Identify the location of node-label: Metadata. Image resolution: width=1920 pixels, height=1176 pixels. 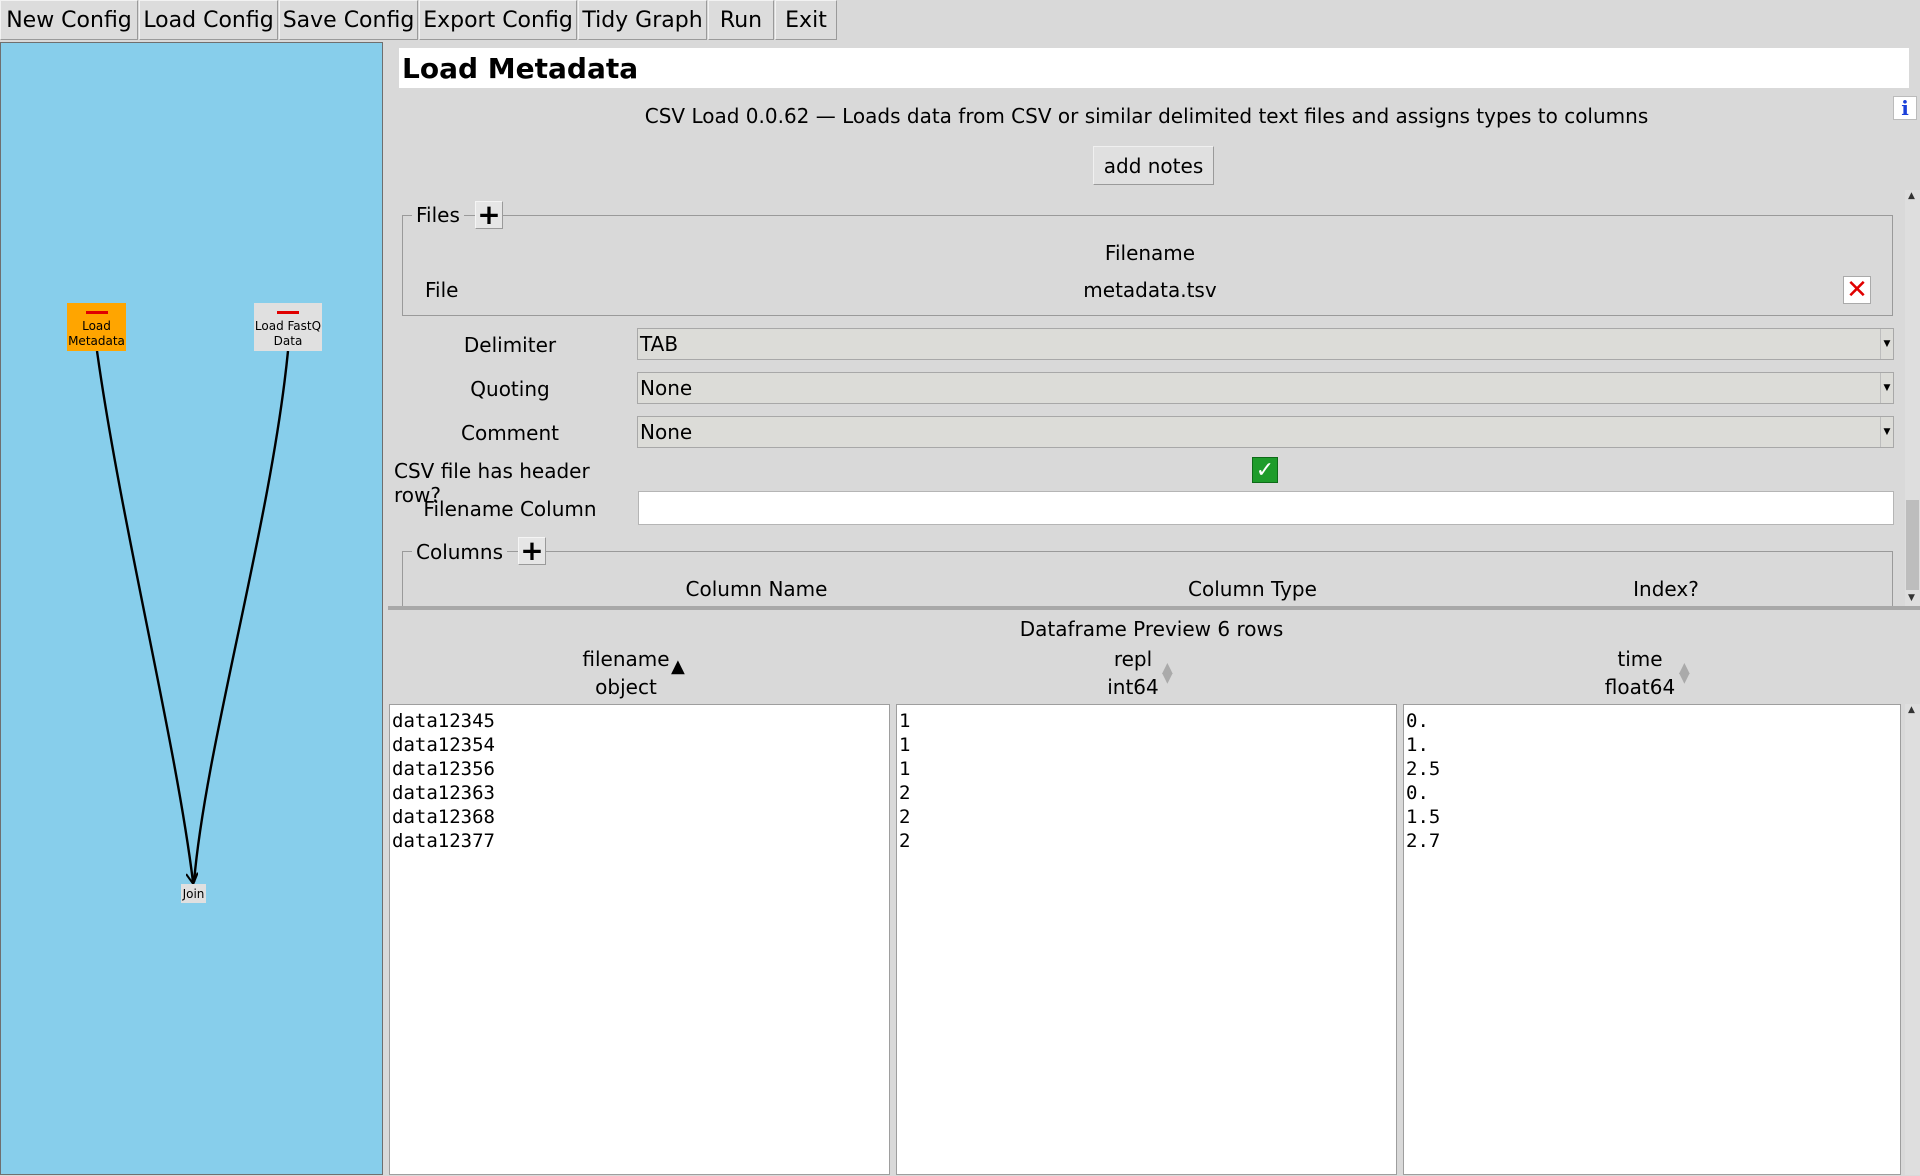
(96, 341).